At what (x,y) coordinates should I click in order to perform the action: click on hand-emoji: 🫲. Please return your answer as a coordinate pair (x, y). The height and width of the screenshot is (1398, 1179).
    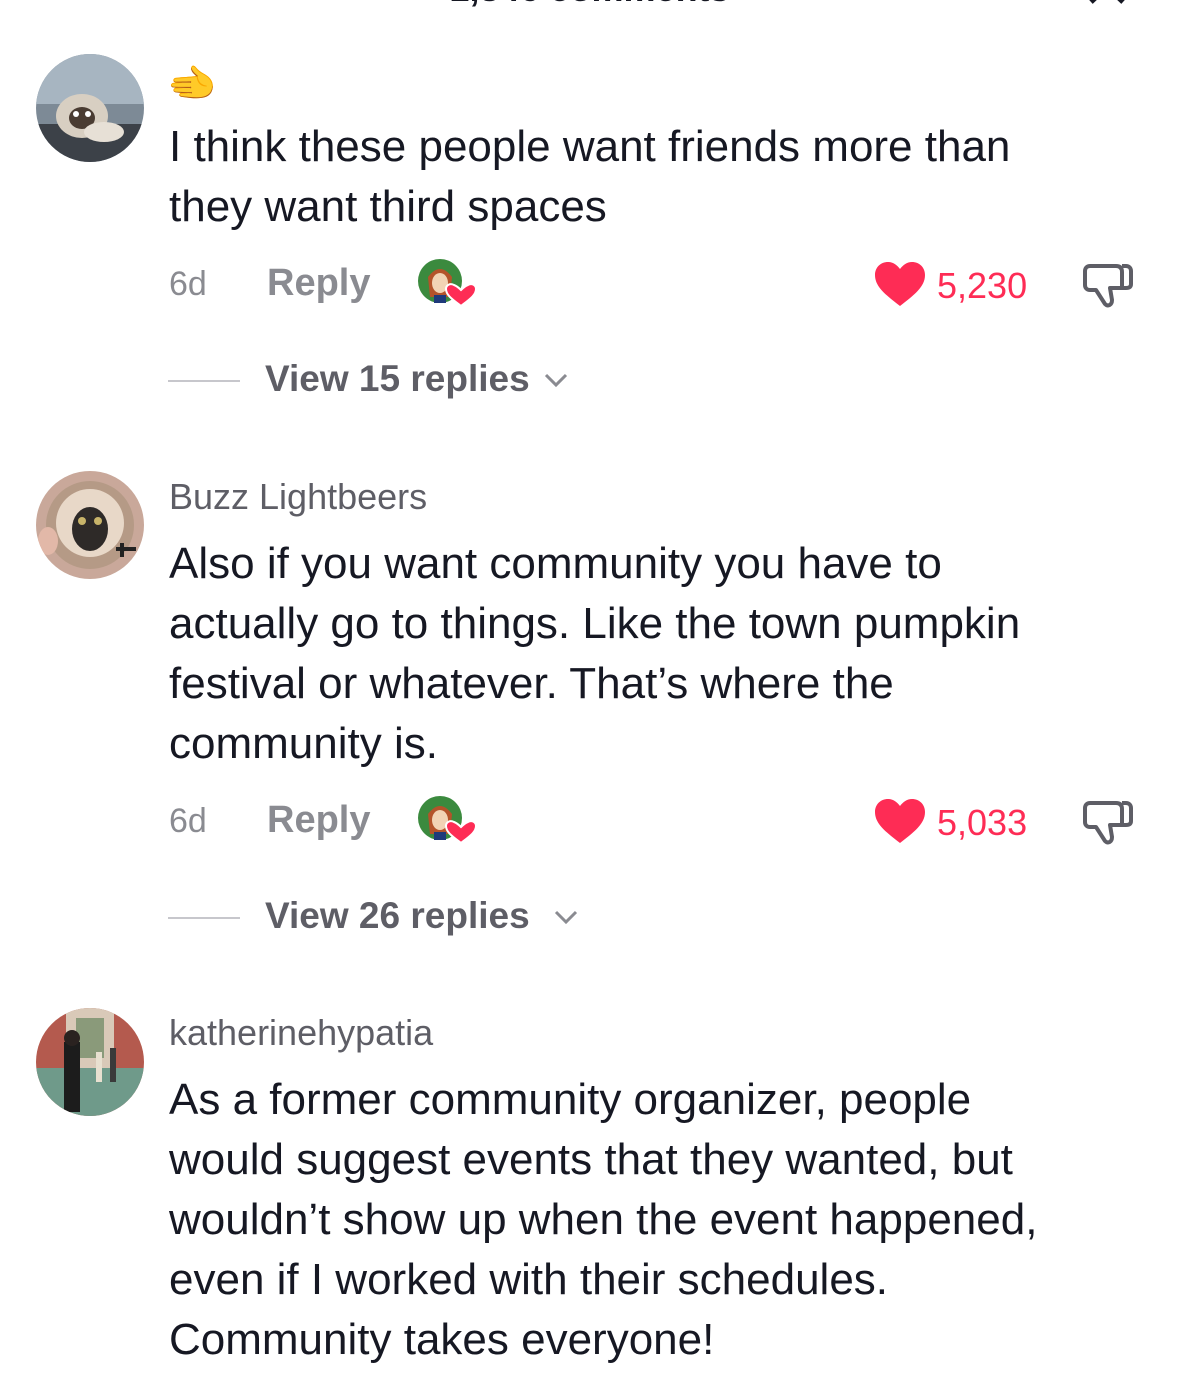
    Looking at the image, I should click on (192, 84).